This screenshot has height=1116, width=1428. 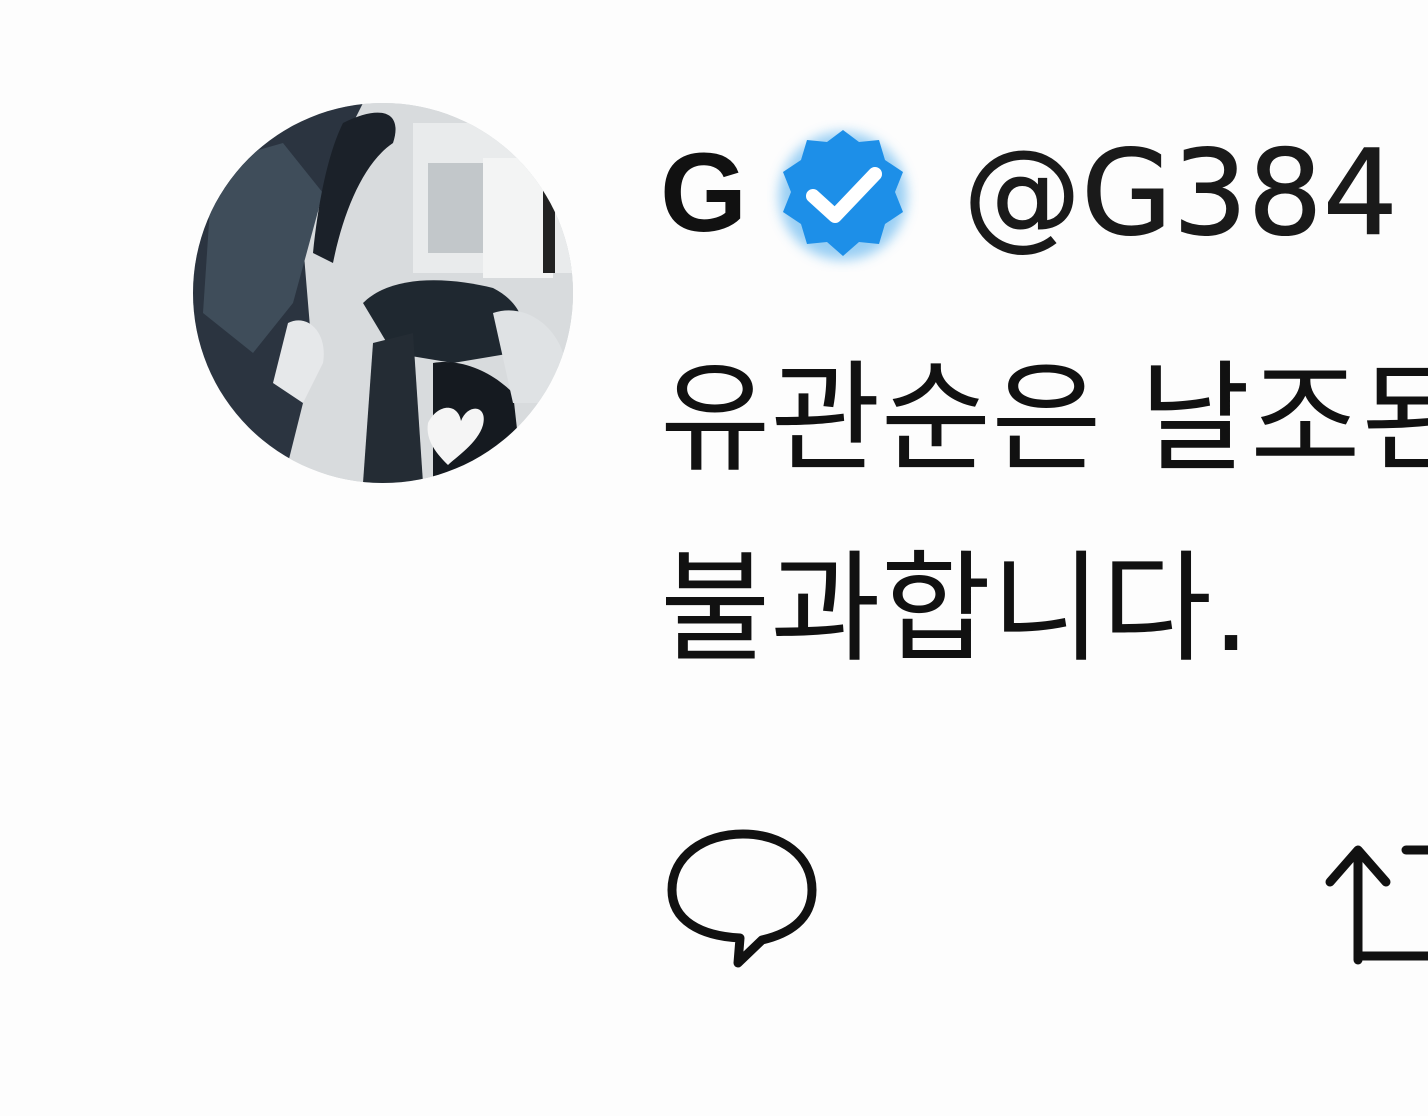 I want to click on user-handle: @G384, so click(x=1181, y=193).